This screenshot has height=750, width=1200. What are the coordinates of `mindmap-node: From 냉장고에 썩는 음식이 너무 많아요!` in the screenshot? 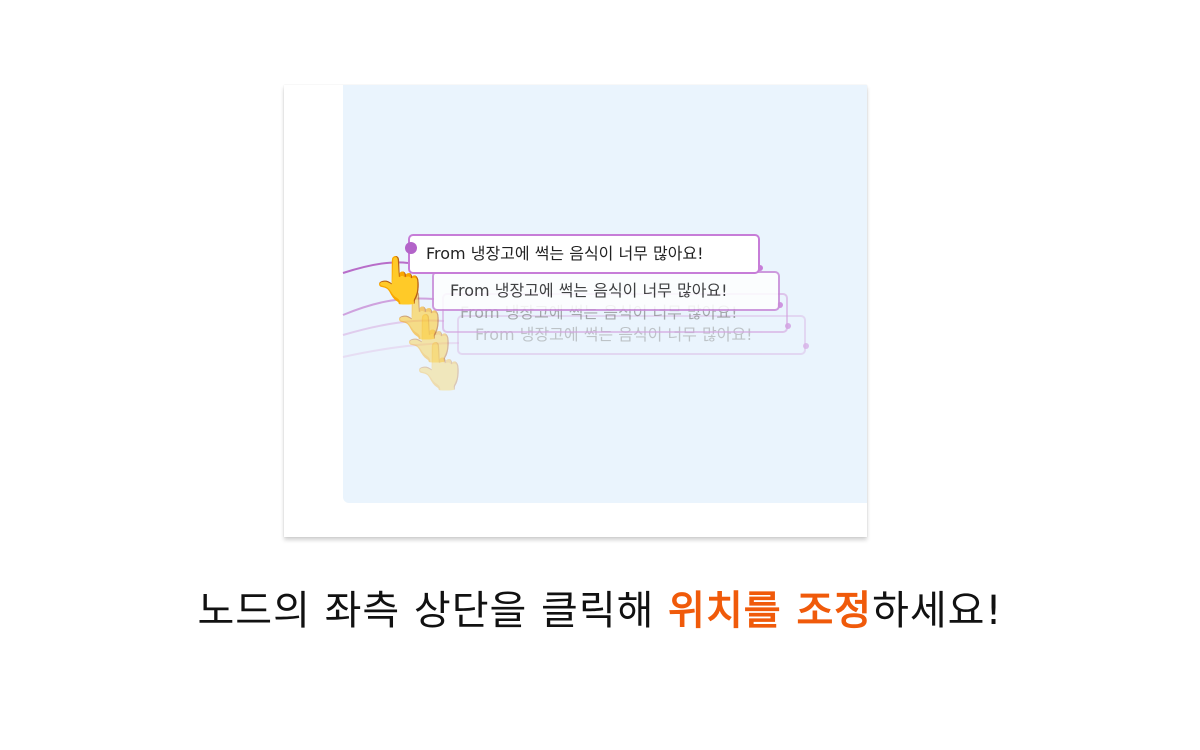 It's located at (582, 254).